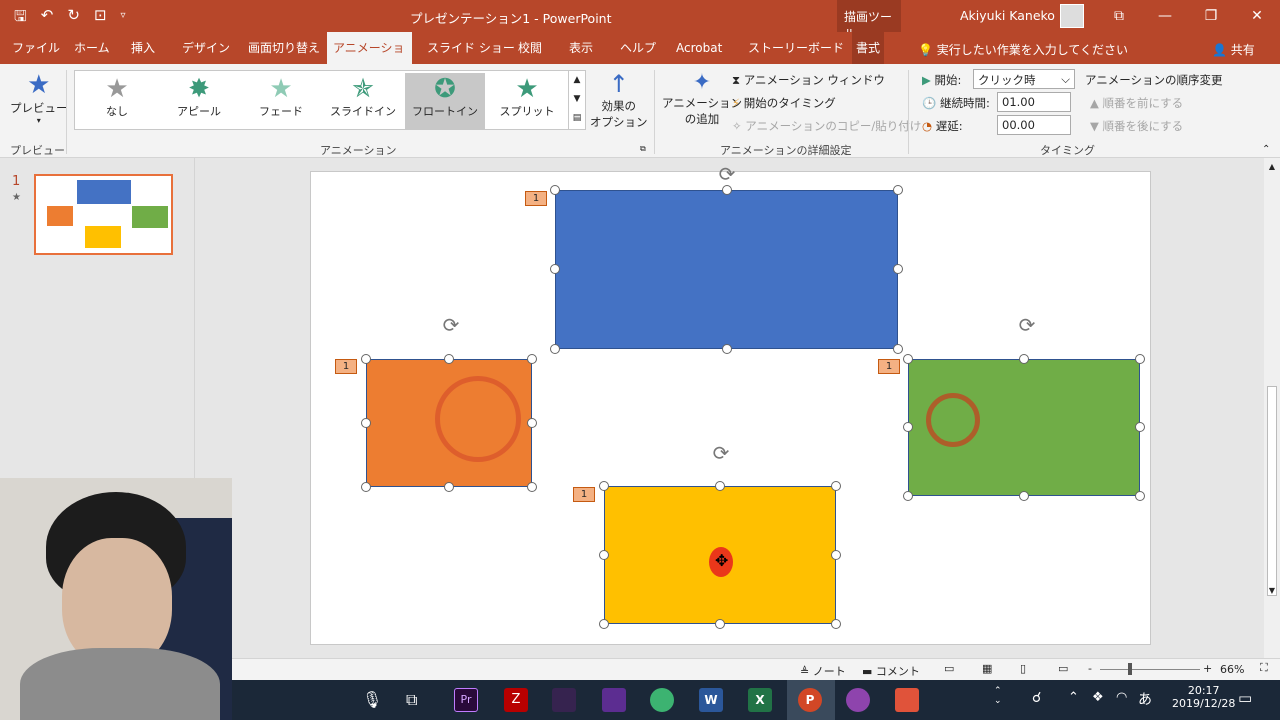 Image resolution: width=1280 pixels, height=720 pixels. Describe the element at coordinates (516, 700) in the screenshot. I see `filezilla-icon: Z` at that location.